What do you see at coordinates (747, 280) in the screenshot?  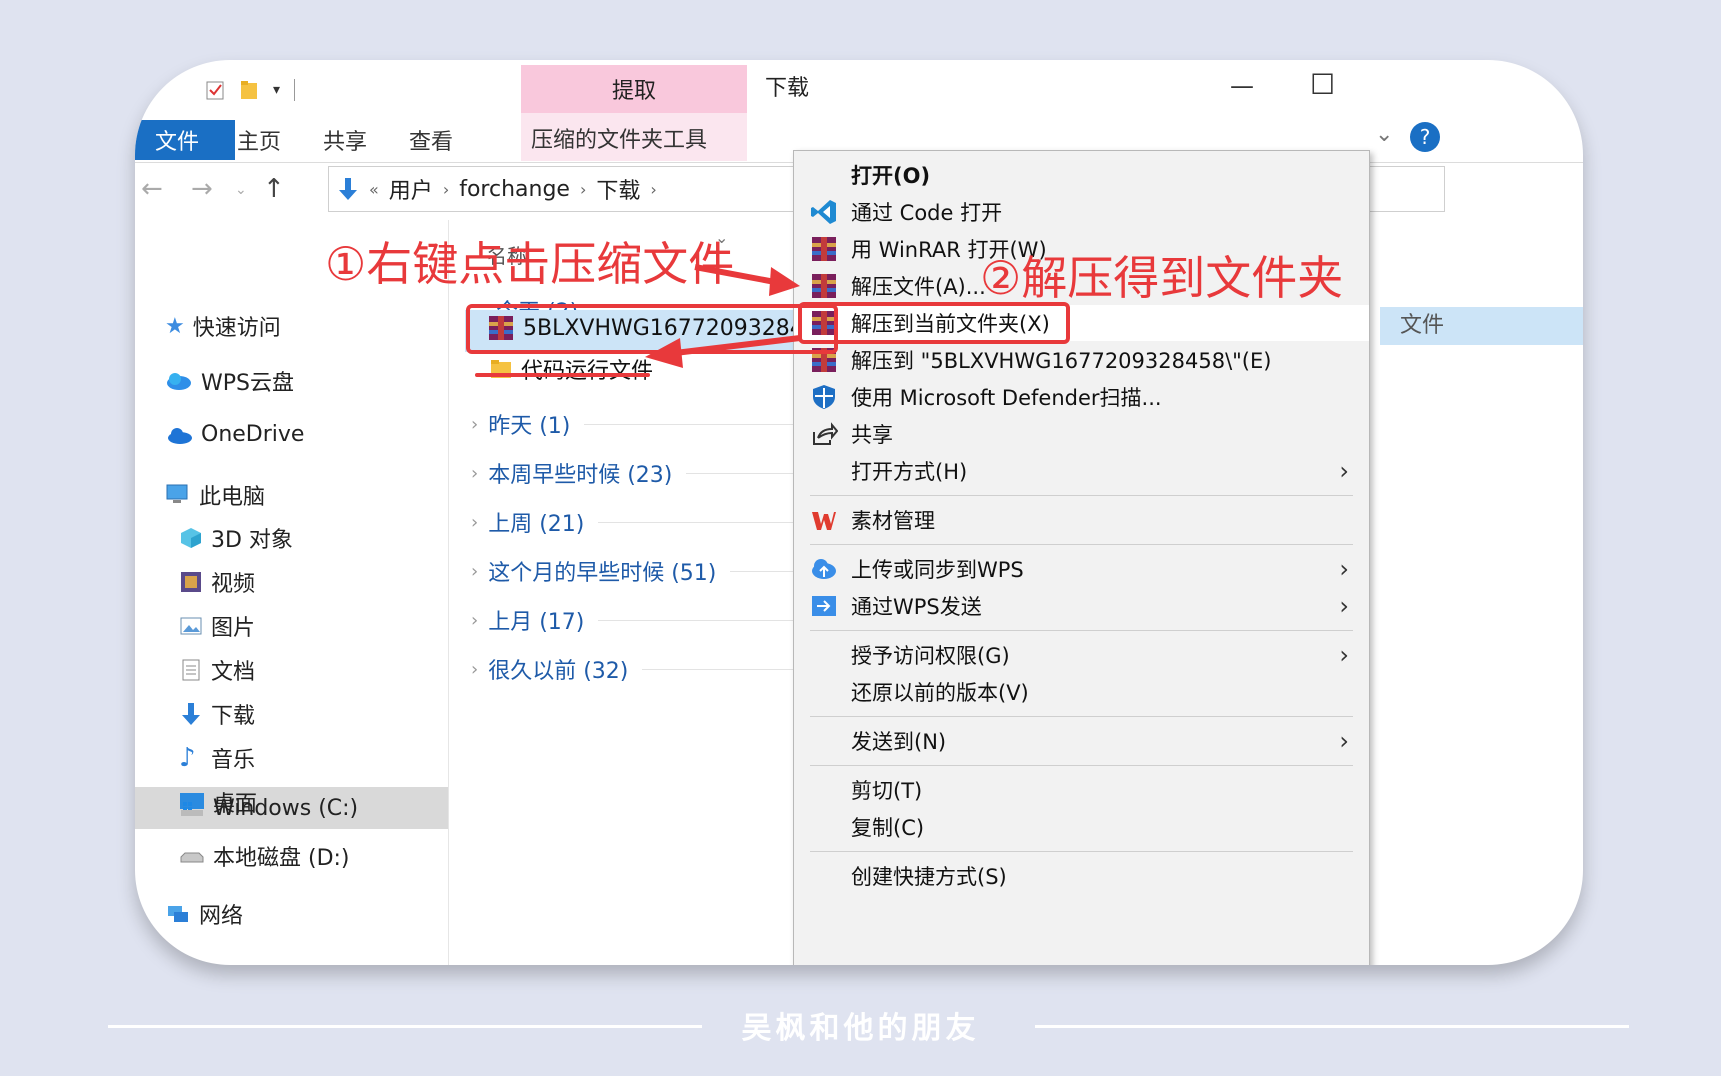 I see `arrow-to-context-menu` at bounding box center [747, 280].